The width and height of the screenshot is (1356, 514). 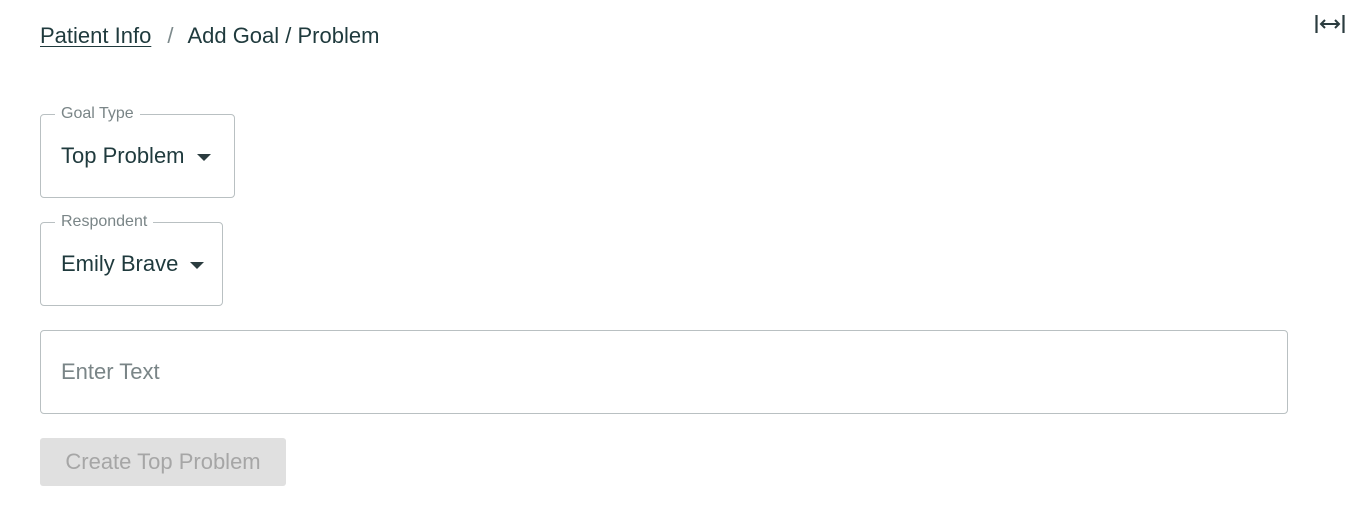 What do you see at coordinates (95, 36) in the screenshot?
I see `breadcrumb-link-patient-info: Patient Info` at bounding box center [95, 36].